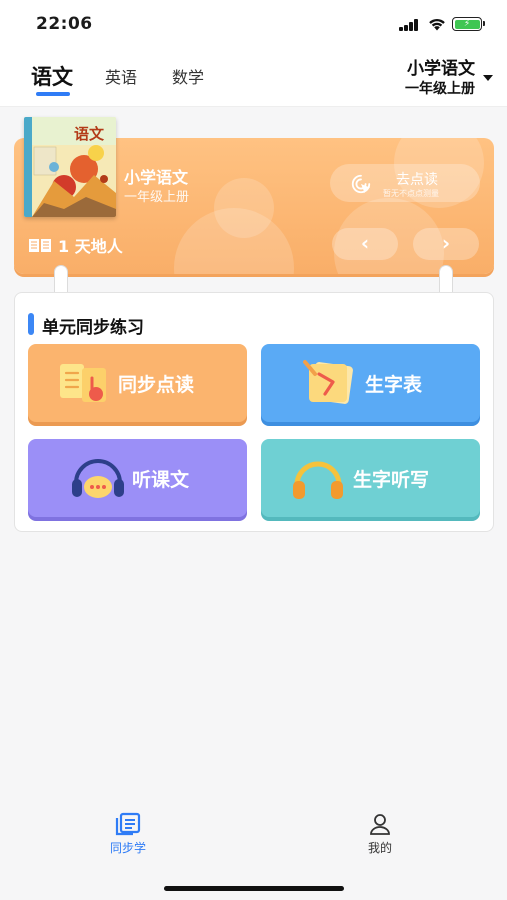 Image resolution: width=507 pixels, height=900 pixels. I want to click on home-indicator, so click(254, 888).